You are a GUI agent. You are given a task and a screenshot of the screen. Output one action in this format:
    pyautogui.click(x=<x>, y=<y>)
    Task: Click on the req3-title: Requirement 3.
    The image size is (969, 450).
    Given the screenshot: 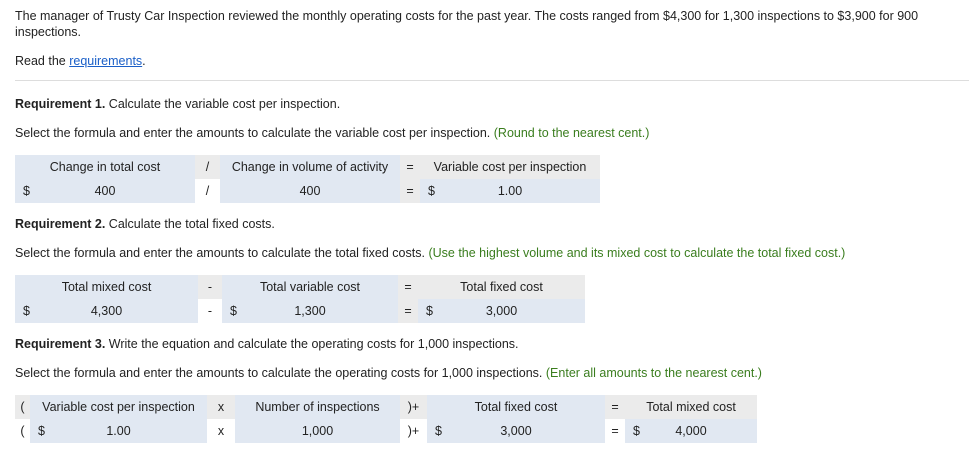 What is the action you would take?
    pyautogui.click(x=60, y=344)
    